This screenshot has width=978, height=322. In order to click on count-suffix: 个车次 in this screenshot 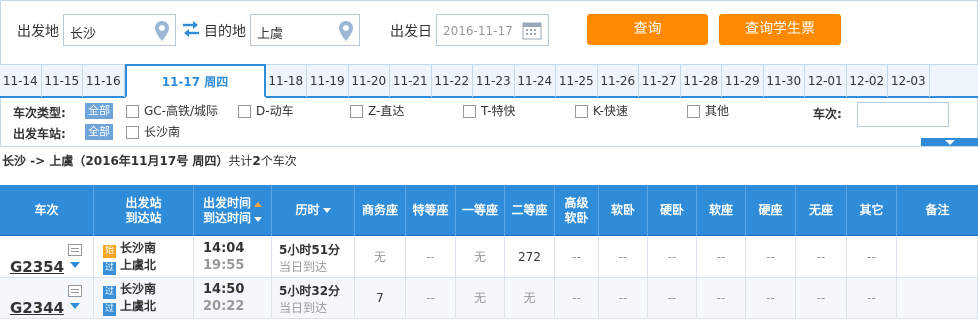, I will do `click(278, 161)`.